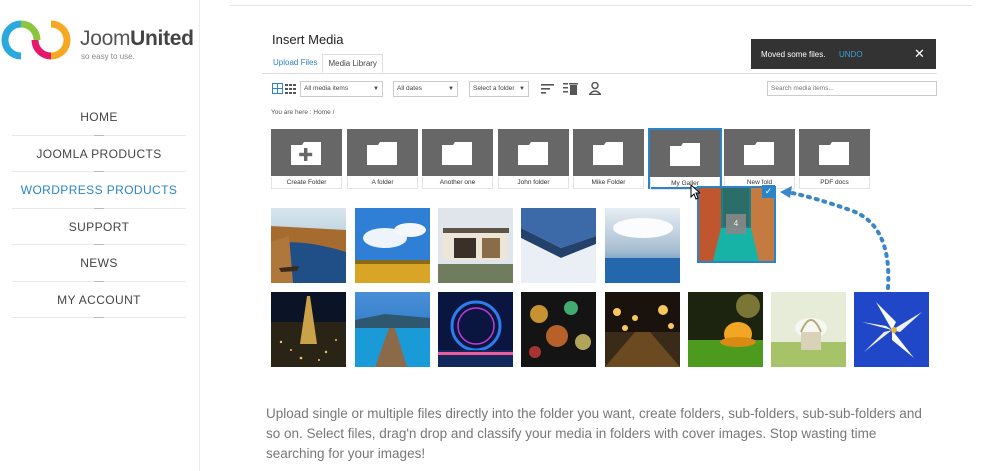 Image resolution: width=1000 pixels, height=471 pixels. I want to click on create-folder-button: Create Folder, so click(306, 159).